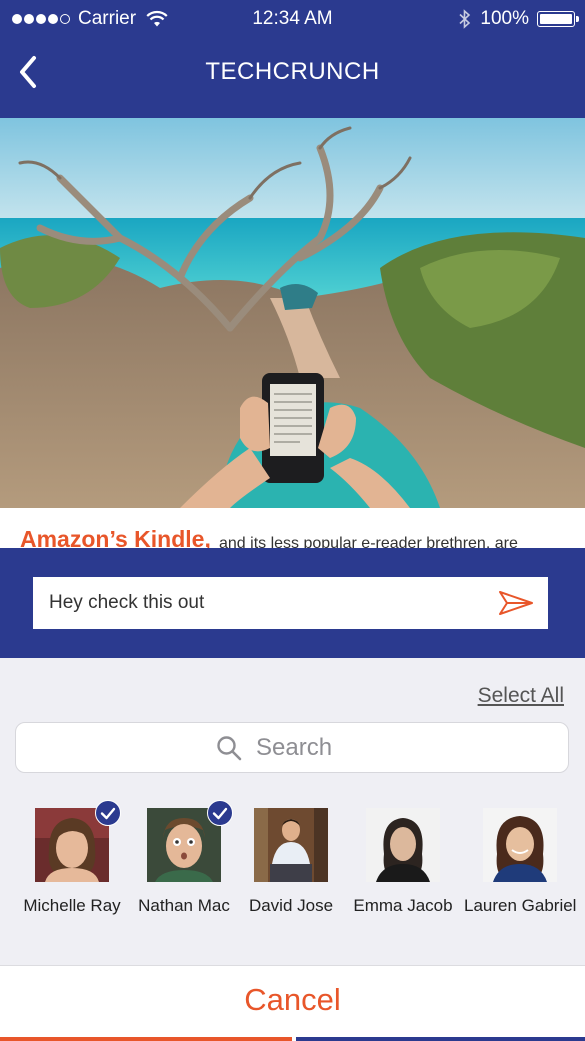 The height and width of the screenshot is (1041, 585). I want to click on contact-nathan-mac: Nathan Mac, so click(184, 858).